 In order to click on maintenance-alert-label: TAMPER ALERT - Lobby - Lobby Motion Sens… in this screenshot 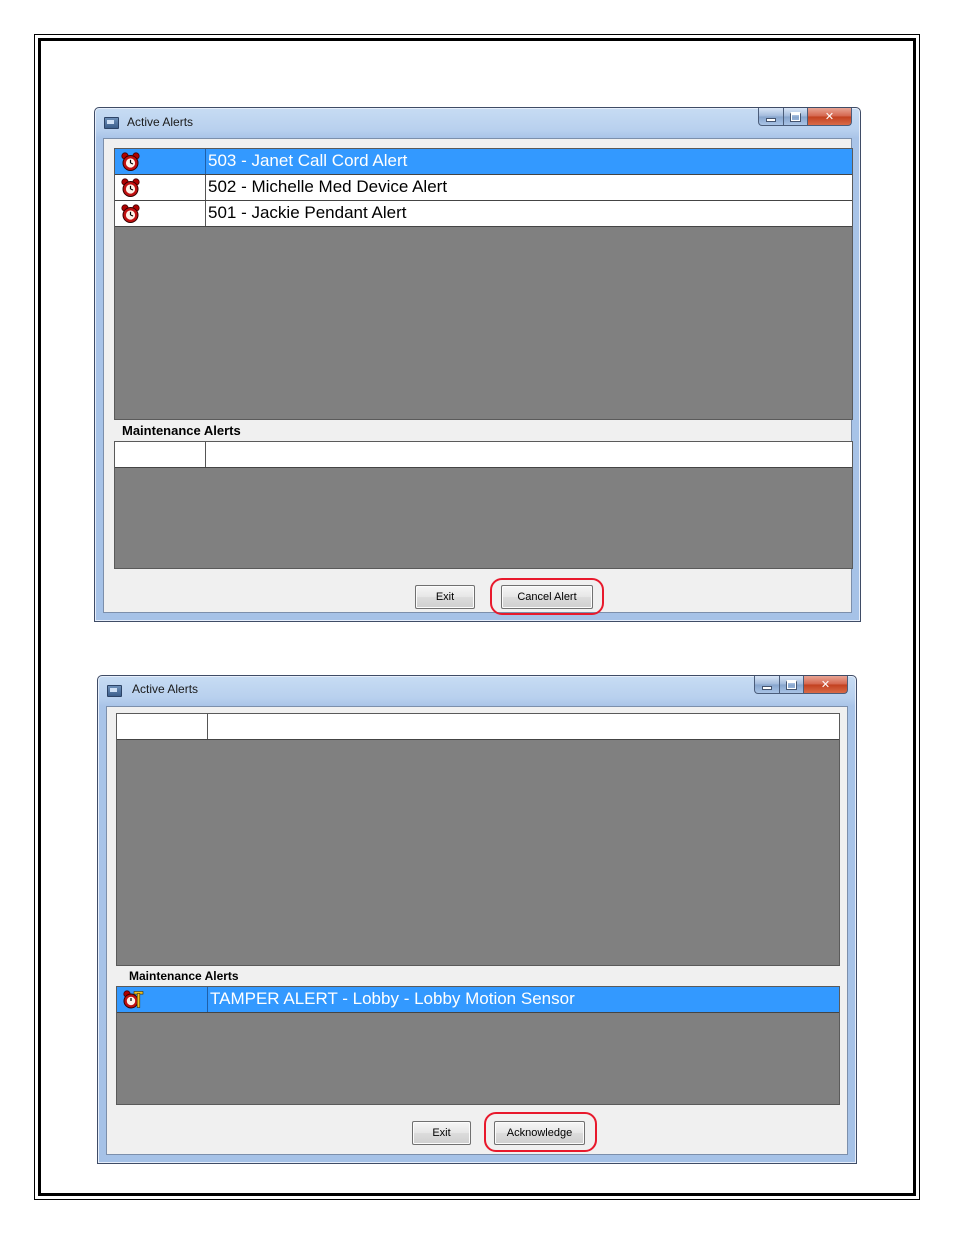, I will do `click(392, 998)`.